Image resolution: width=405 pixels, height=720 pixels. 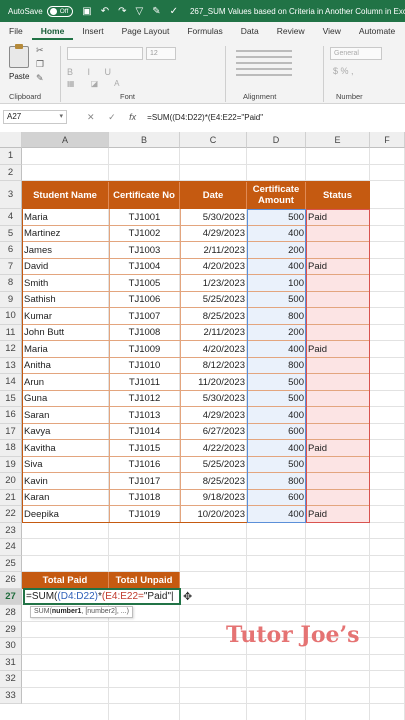 I want to click on function-tooltip: SUM(number1, [number2], ...), so click(x=81, y=612).